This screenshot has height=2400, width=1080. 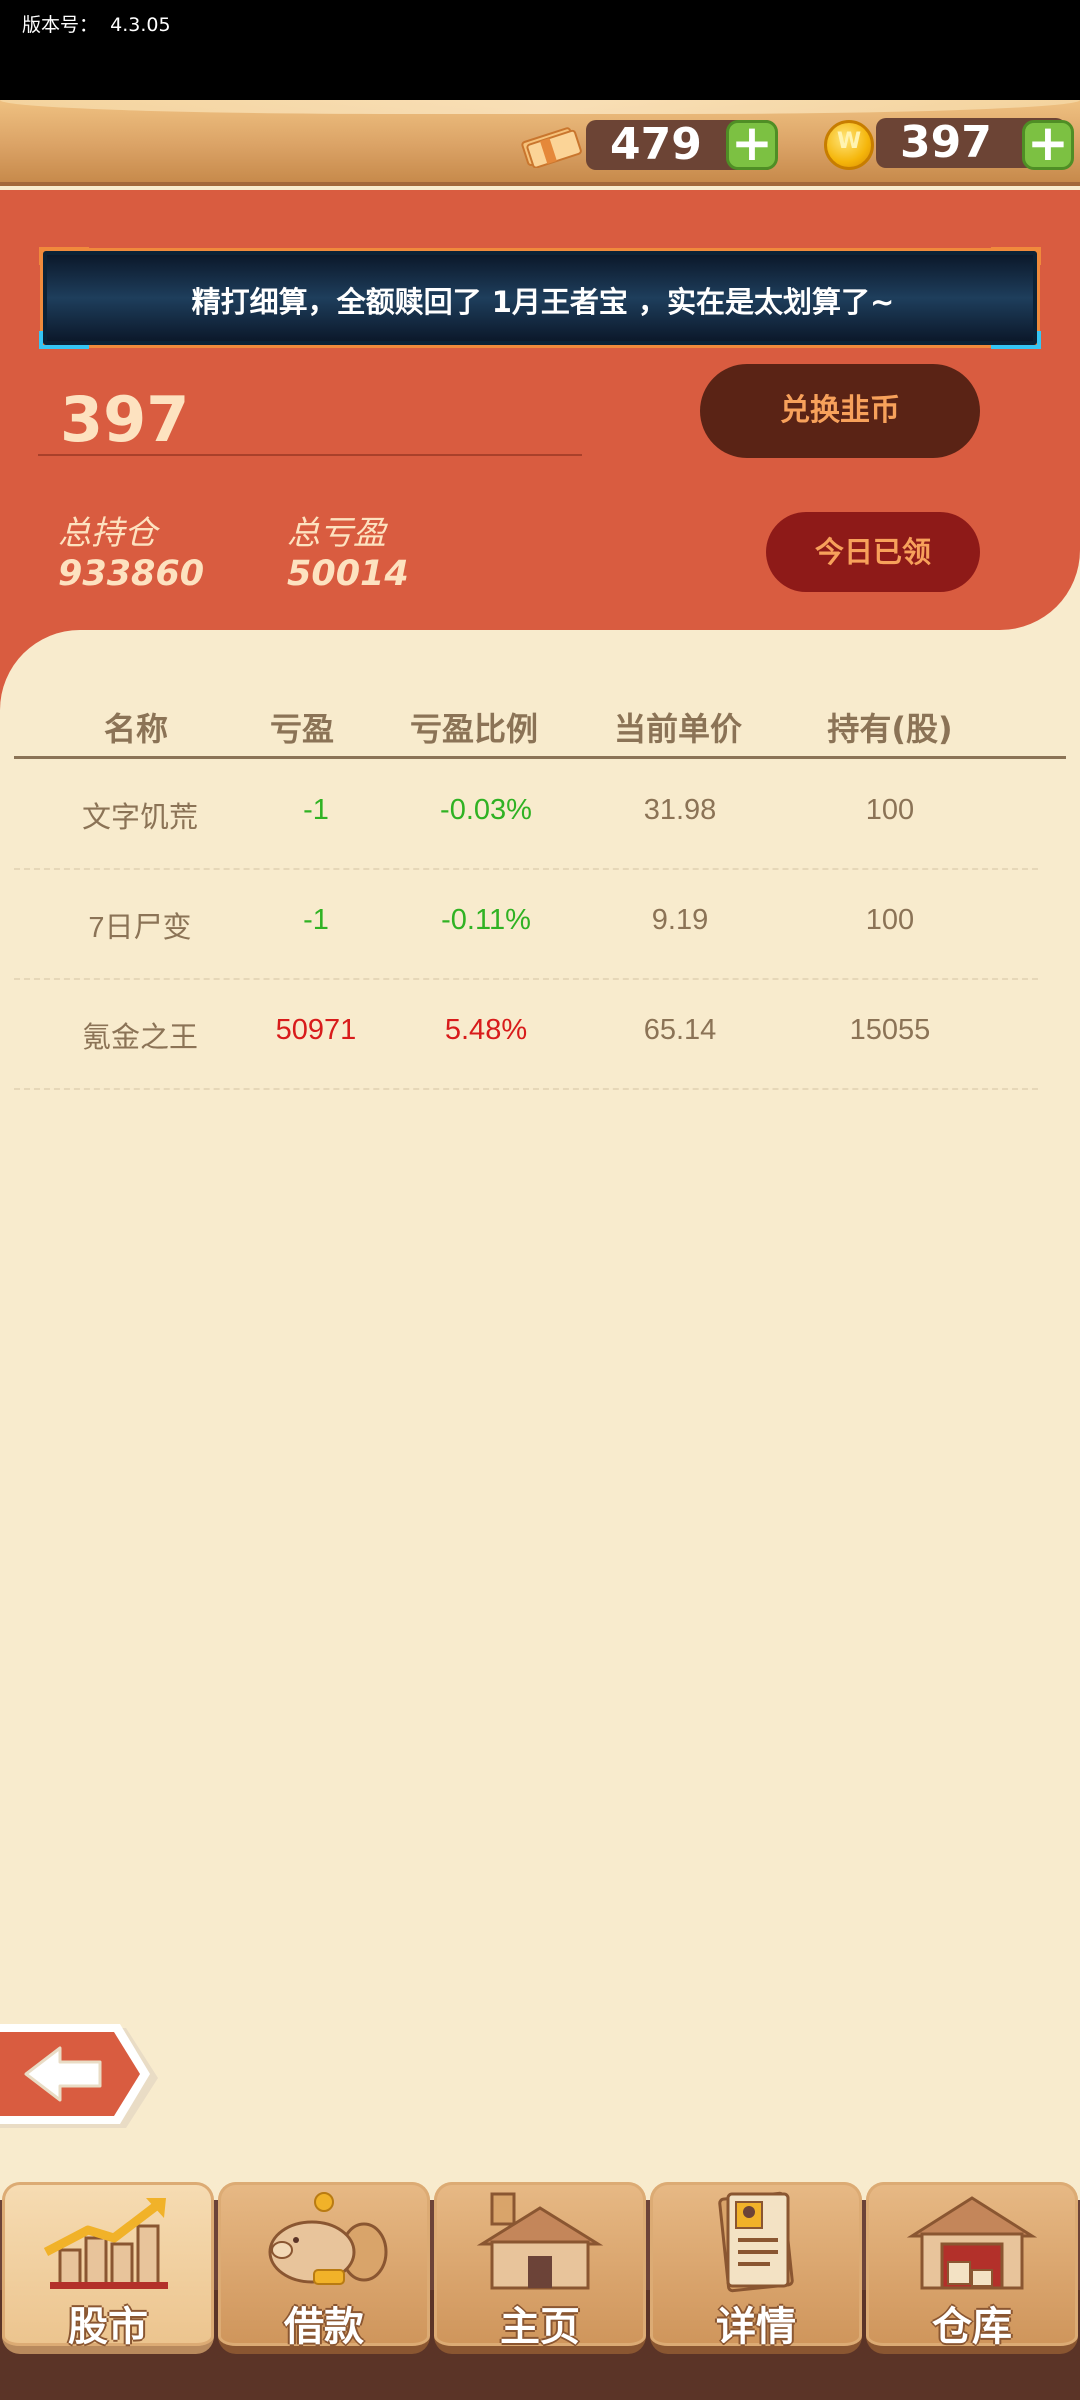 What do you see at coordinates (125, 419) in the screenshot?
I see `balance-value: 397` at bounding box center [125, 419].